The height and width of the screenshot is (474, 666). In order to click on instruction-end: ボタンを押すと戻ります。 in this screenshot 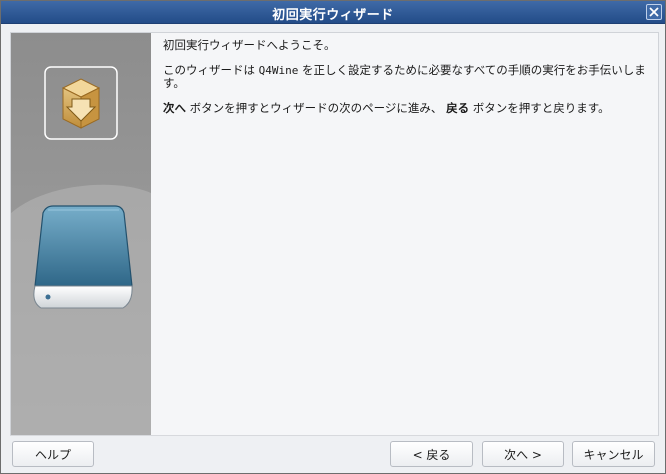, I will do `click(539, 108)`.